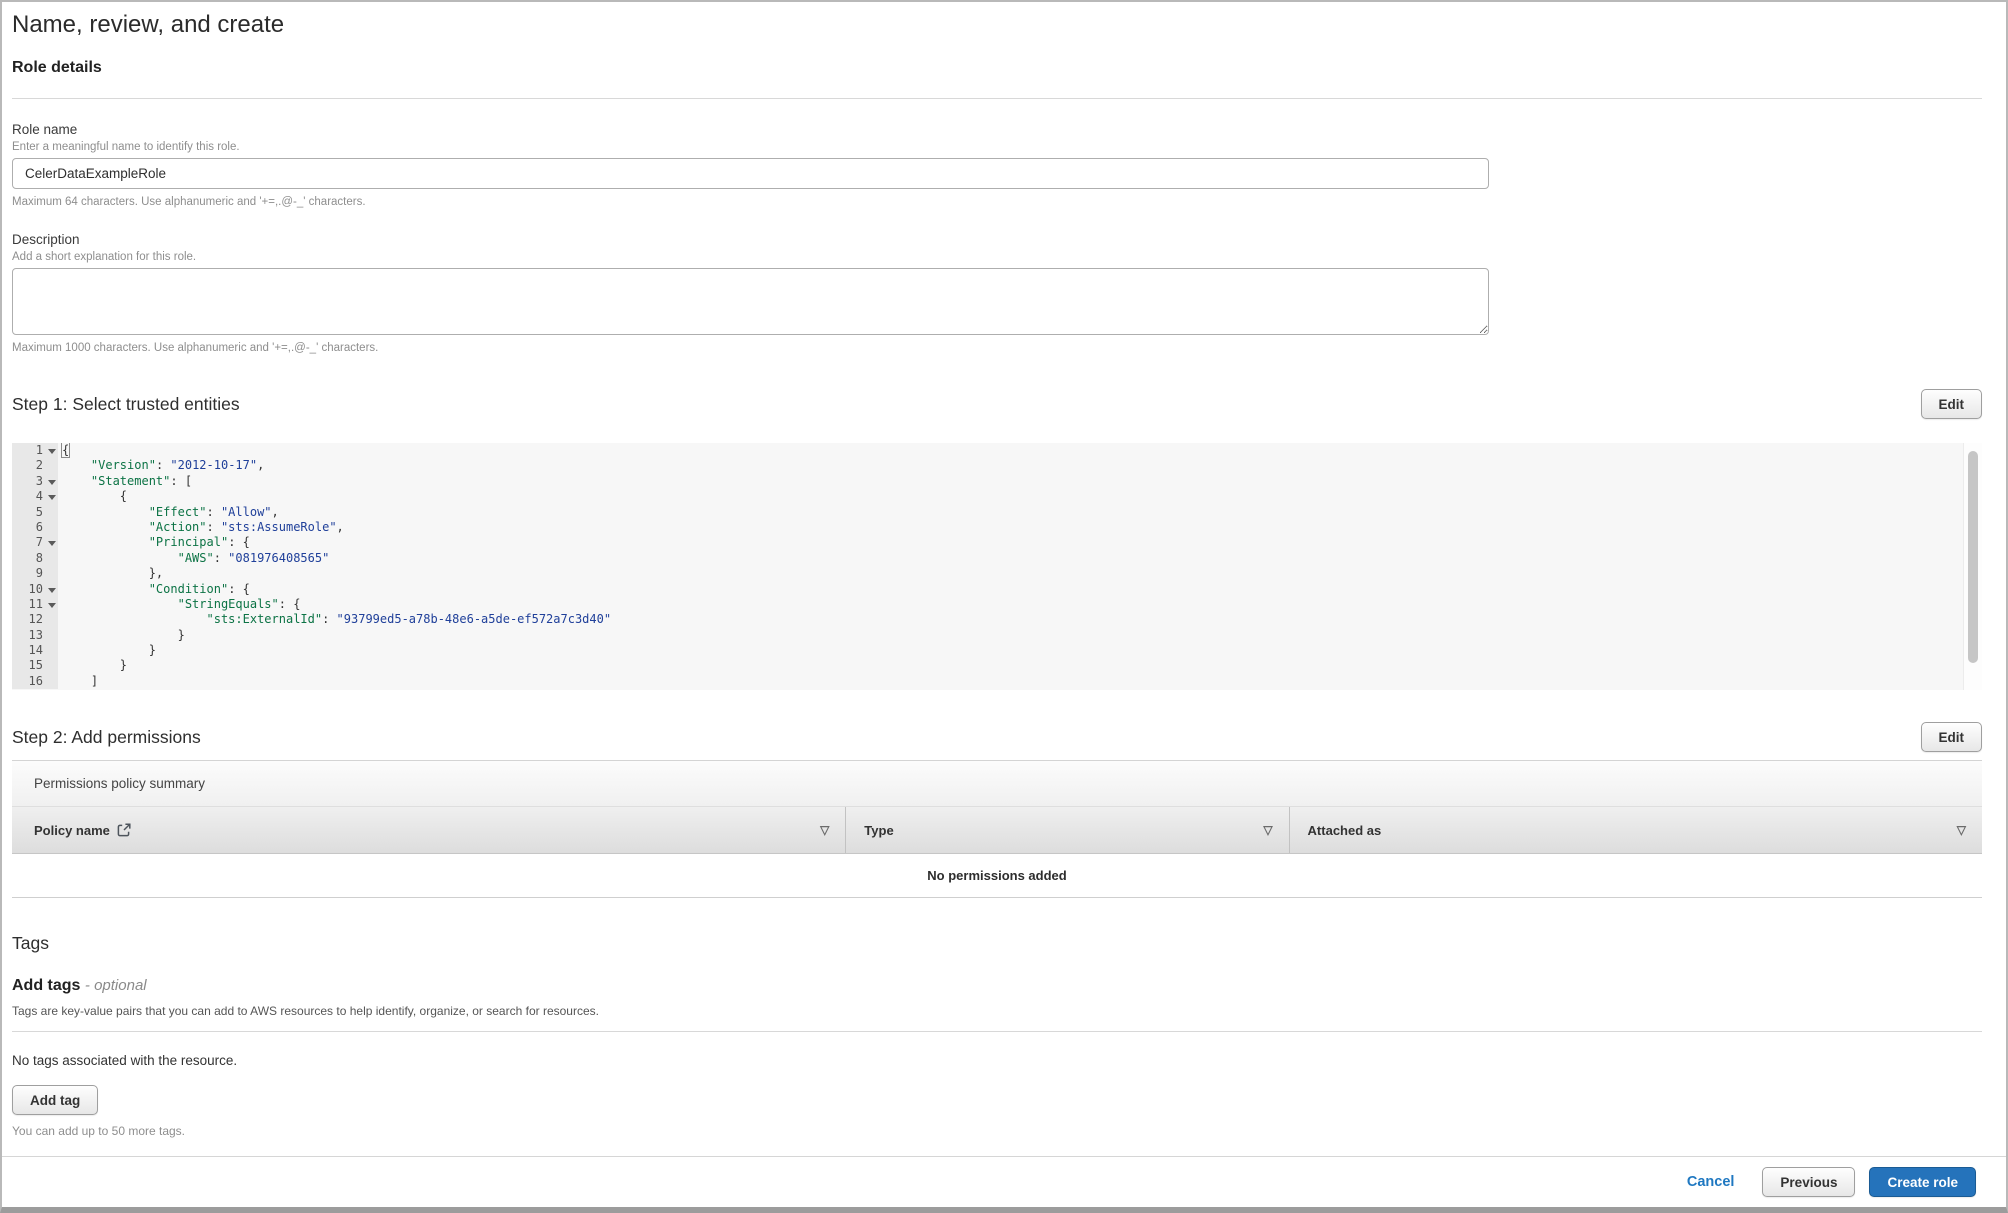  I want to click on code-text: "Version": "2012-10-17",, so click(161, 465).